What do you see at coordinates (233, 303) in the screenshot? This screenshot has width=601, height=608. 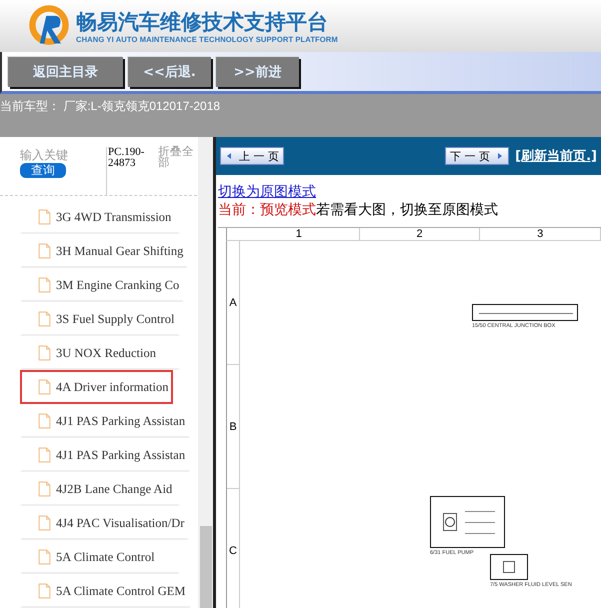 I see `row-letter: A` at bounding box center [233, 303].